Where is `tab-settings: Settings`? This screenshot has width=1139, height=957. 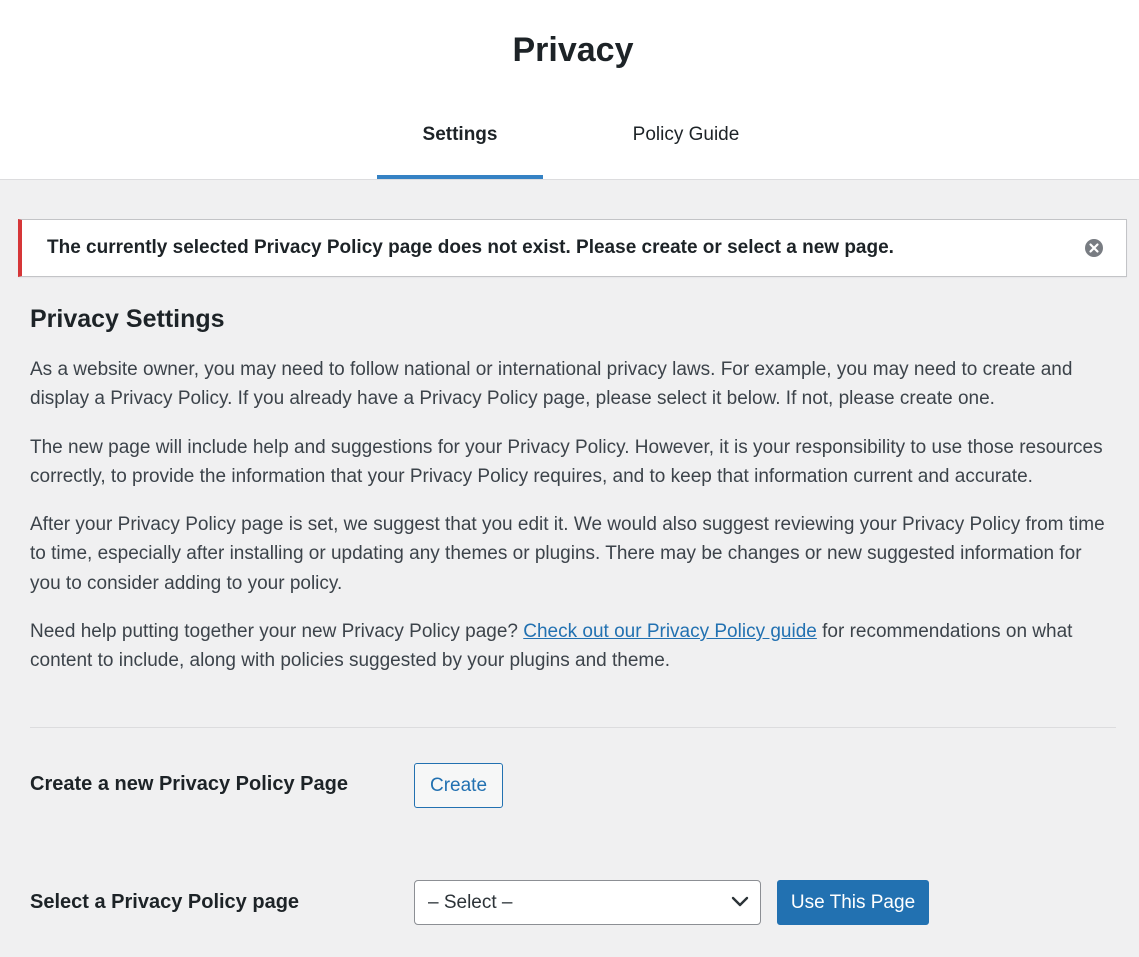 tab-settings: Settings is located at coordinates (460, 144).